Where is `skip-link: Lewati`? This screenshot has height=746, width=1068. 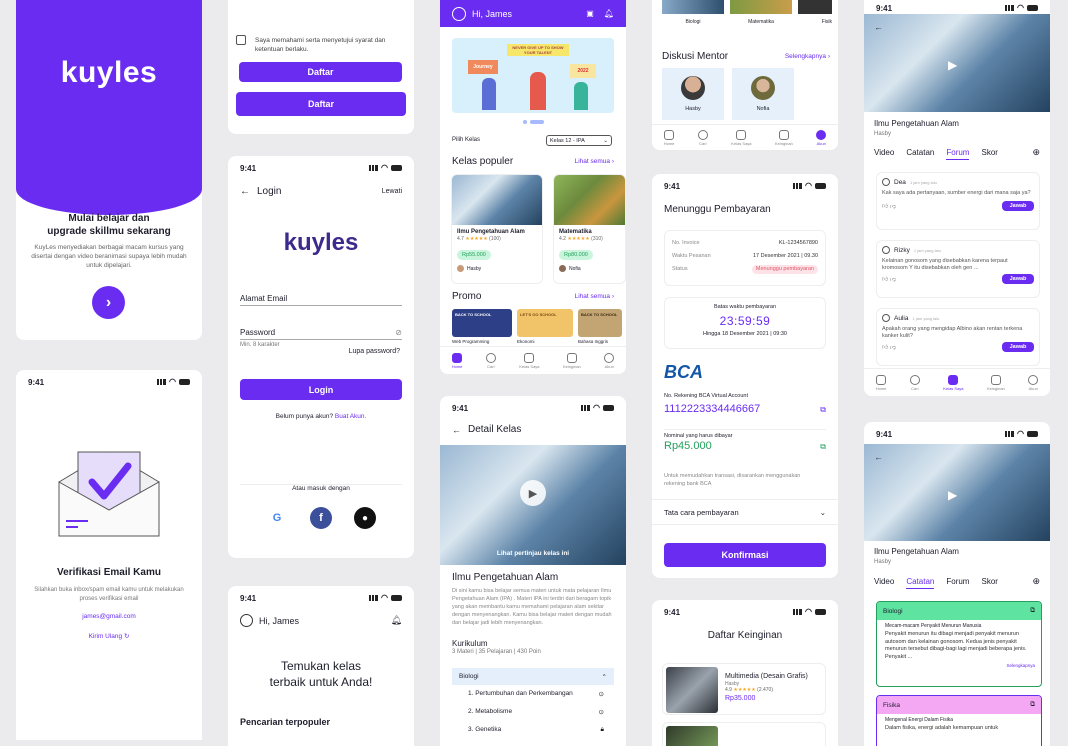
skip-link: Lewati is located at coordinates (392, 191).